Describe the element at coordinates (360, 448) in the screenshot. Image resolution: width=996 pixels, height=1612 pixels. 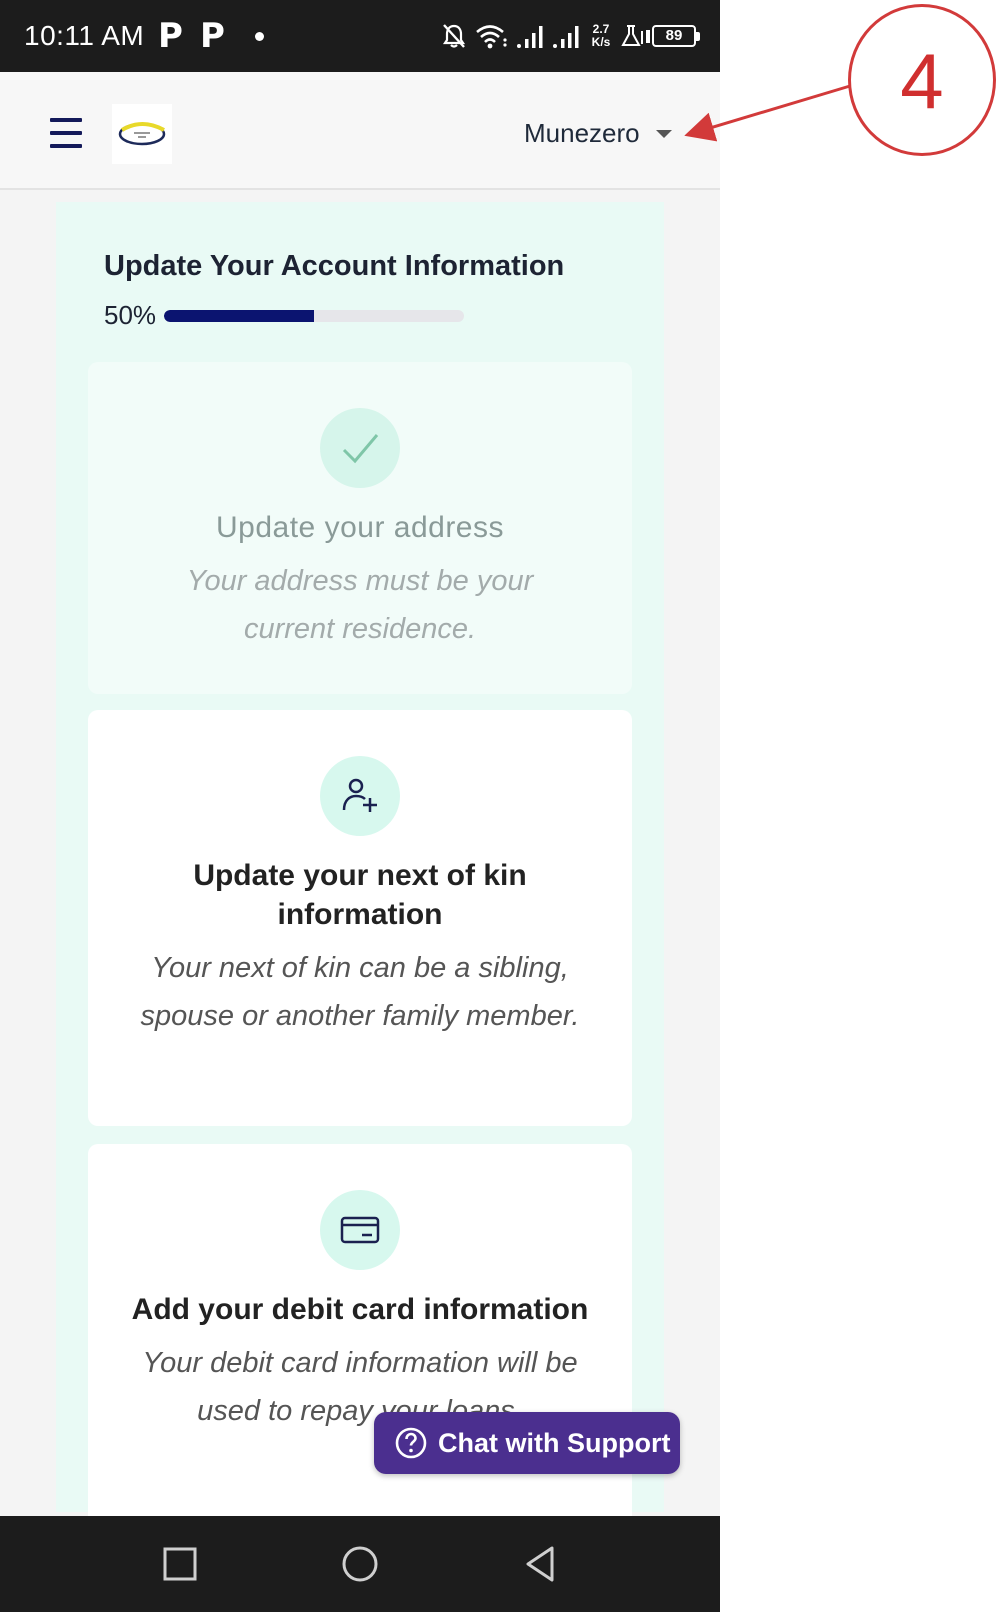
I see `check-icon` at that location.